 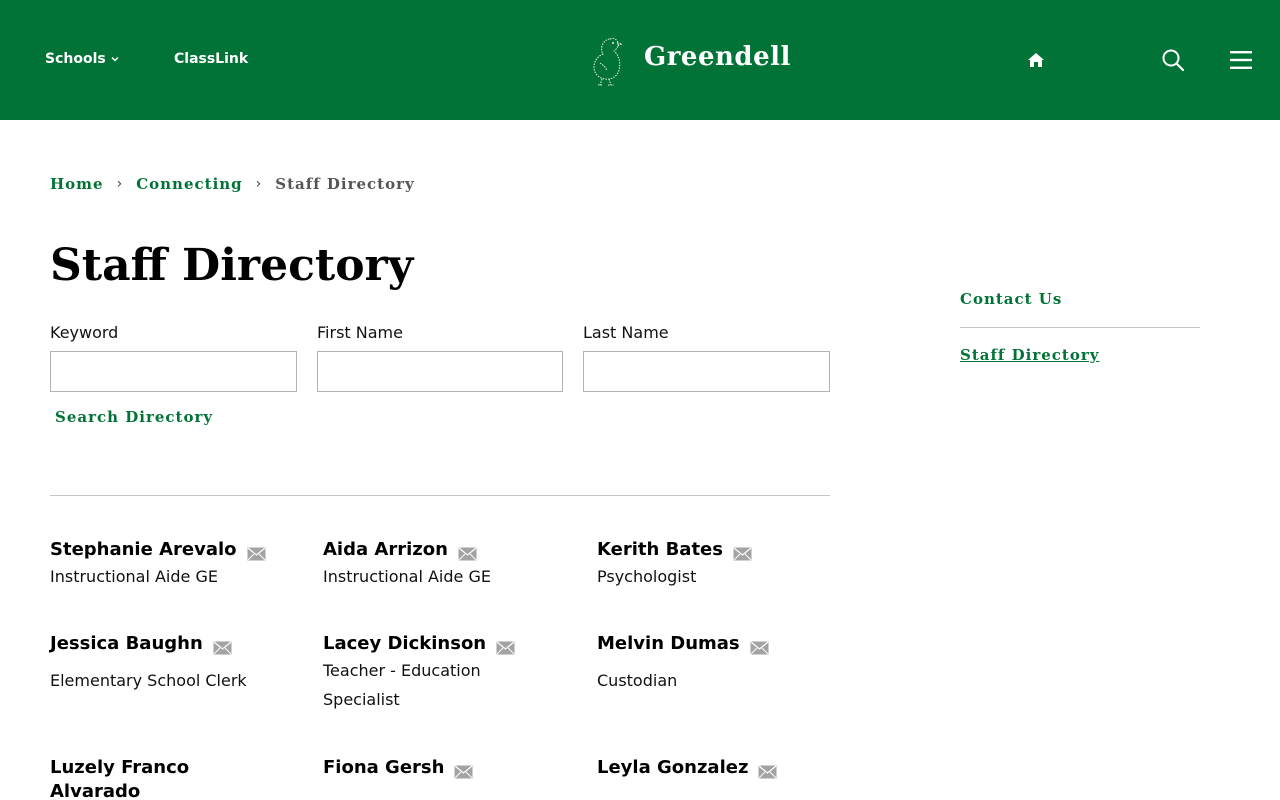 I want to click on staff-name: Luzely Franco Alvarado, so click(x=120, y=778).